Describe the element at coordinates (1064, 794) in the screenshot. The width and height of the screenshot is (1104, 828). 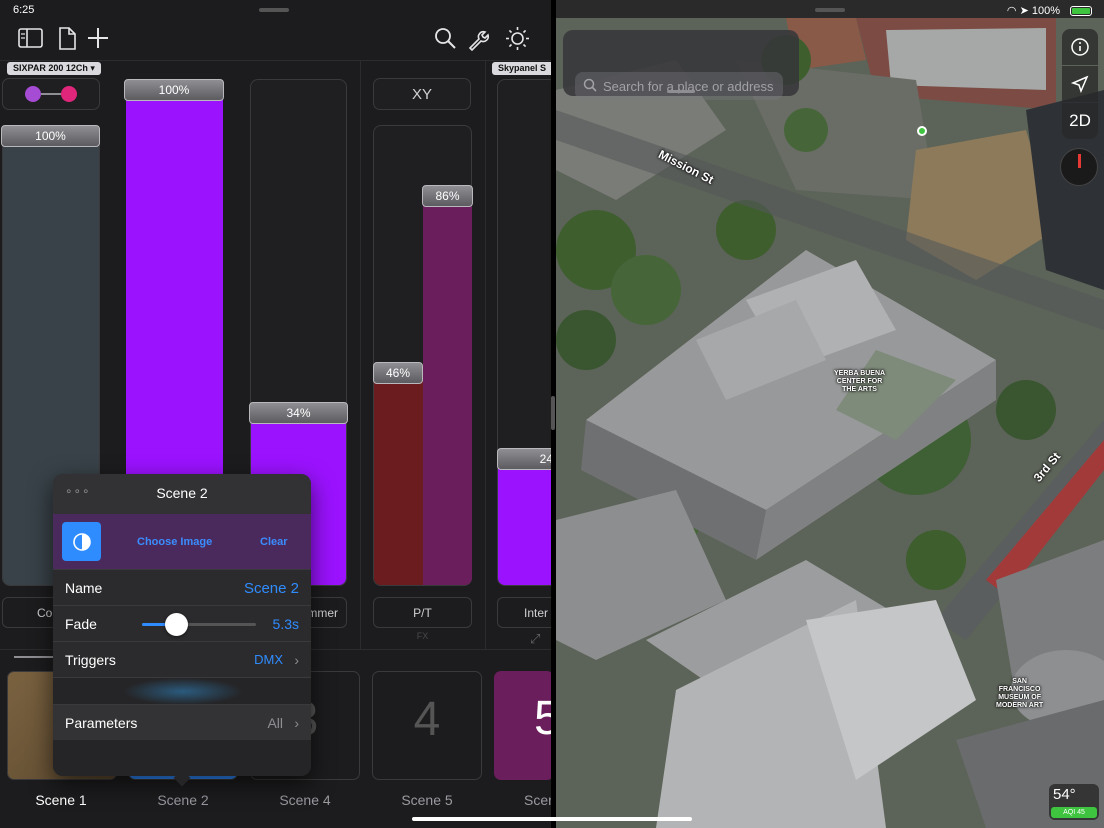
I see `weather-temp: 54°` at that location.